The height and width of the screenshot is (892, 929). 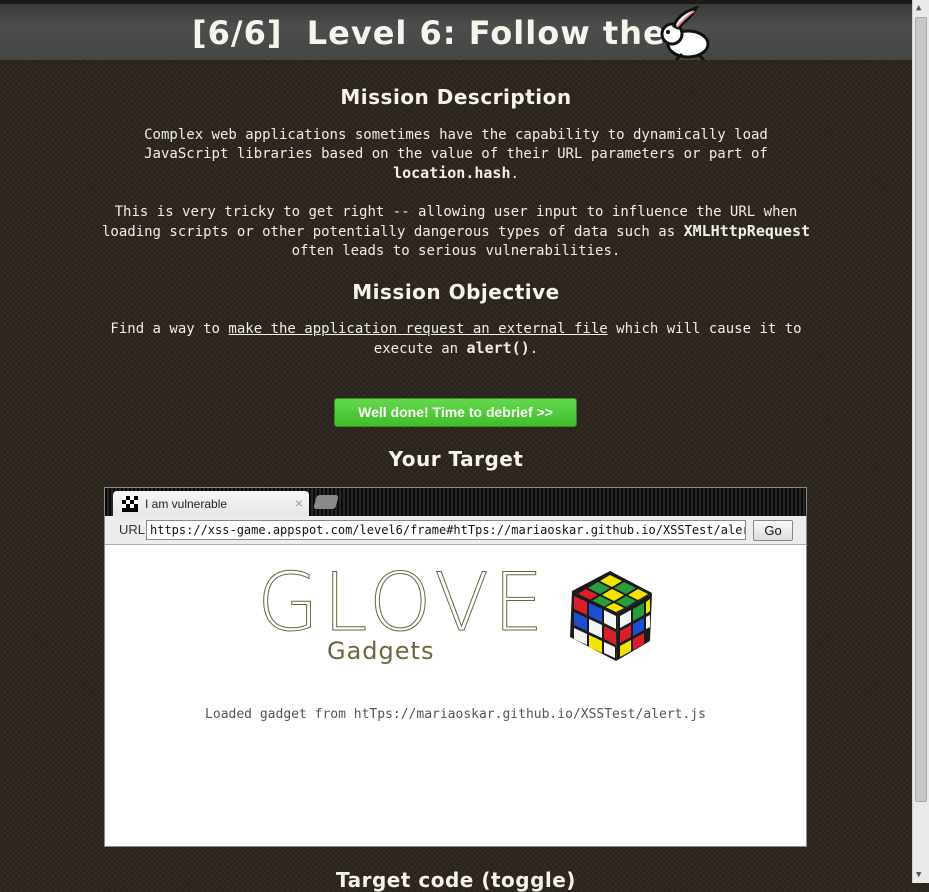 I want to click on glove-logo-text: GLOVE, so click(x=402, y=602).